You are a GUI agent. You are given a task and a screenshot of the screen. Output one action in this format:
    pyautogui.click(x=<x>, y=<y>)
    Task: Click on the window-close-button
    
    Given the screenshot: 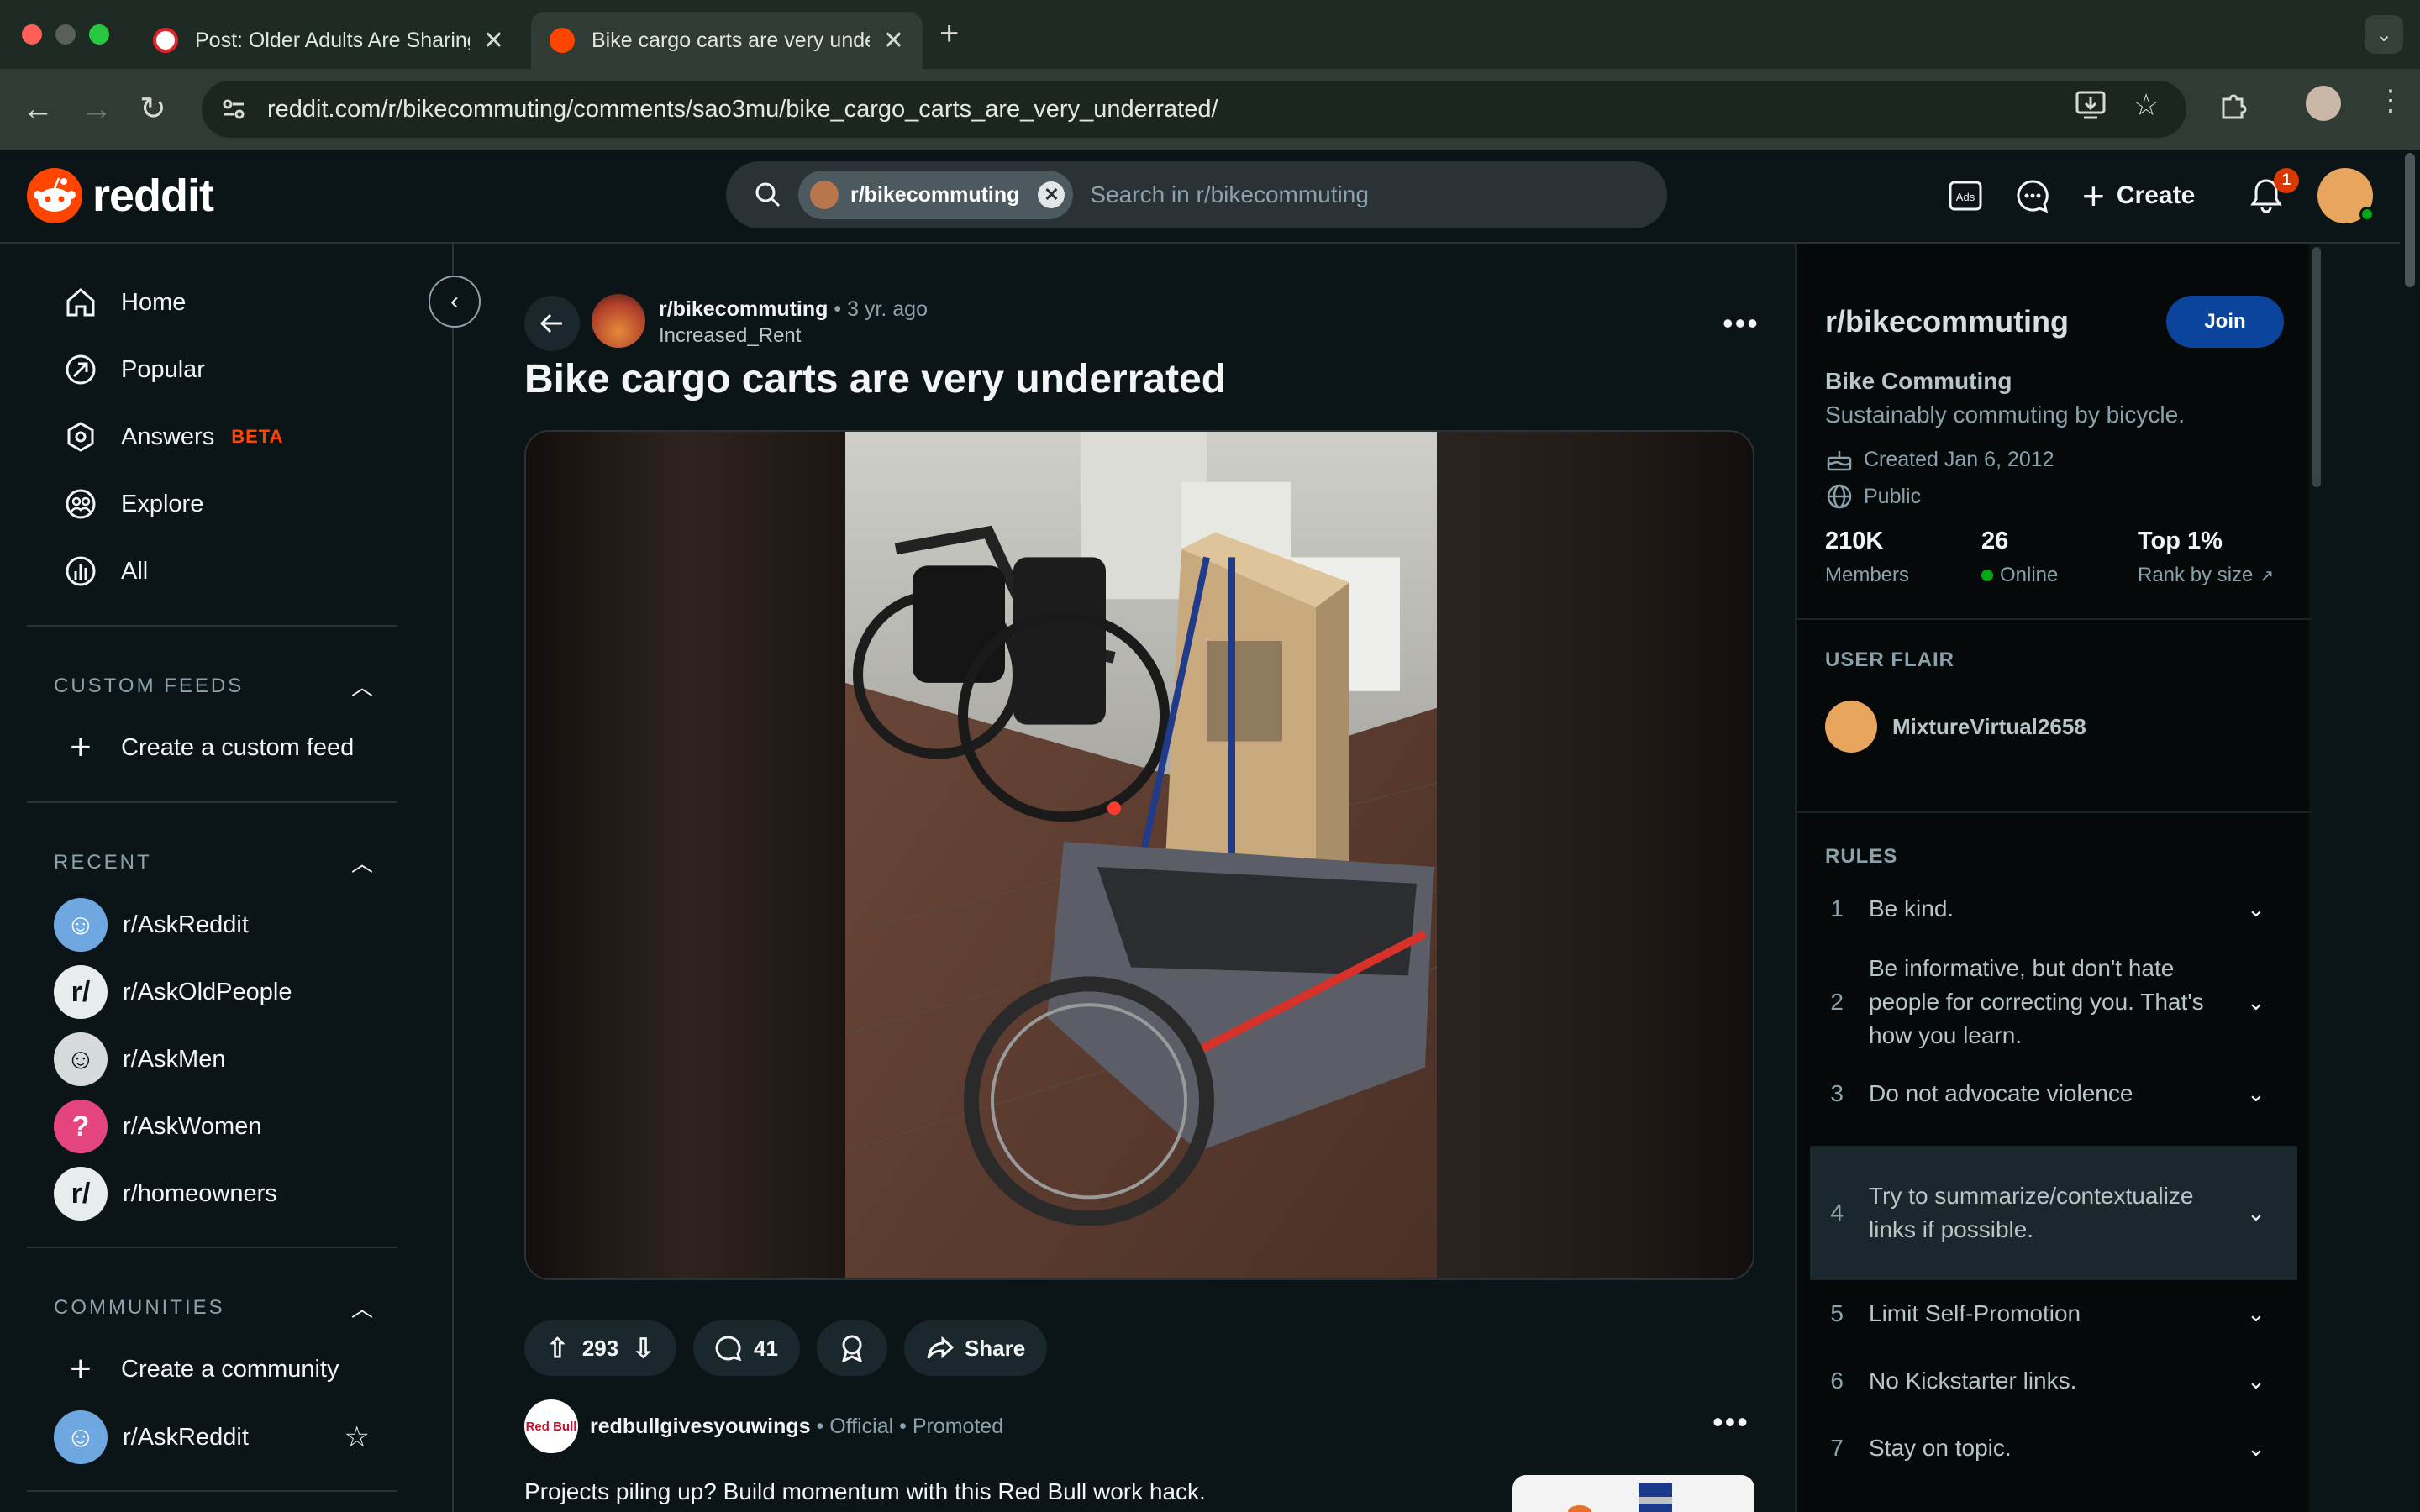 What is the action you would take?
    pyautogui.click(x=32, y=34)
    